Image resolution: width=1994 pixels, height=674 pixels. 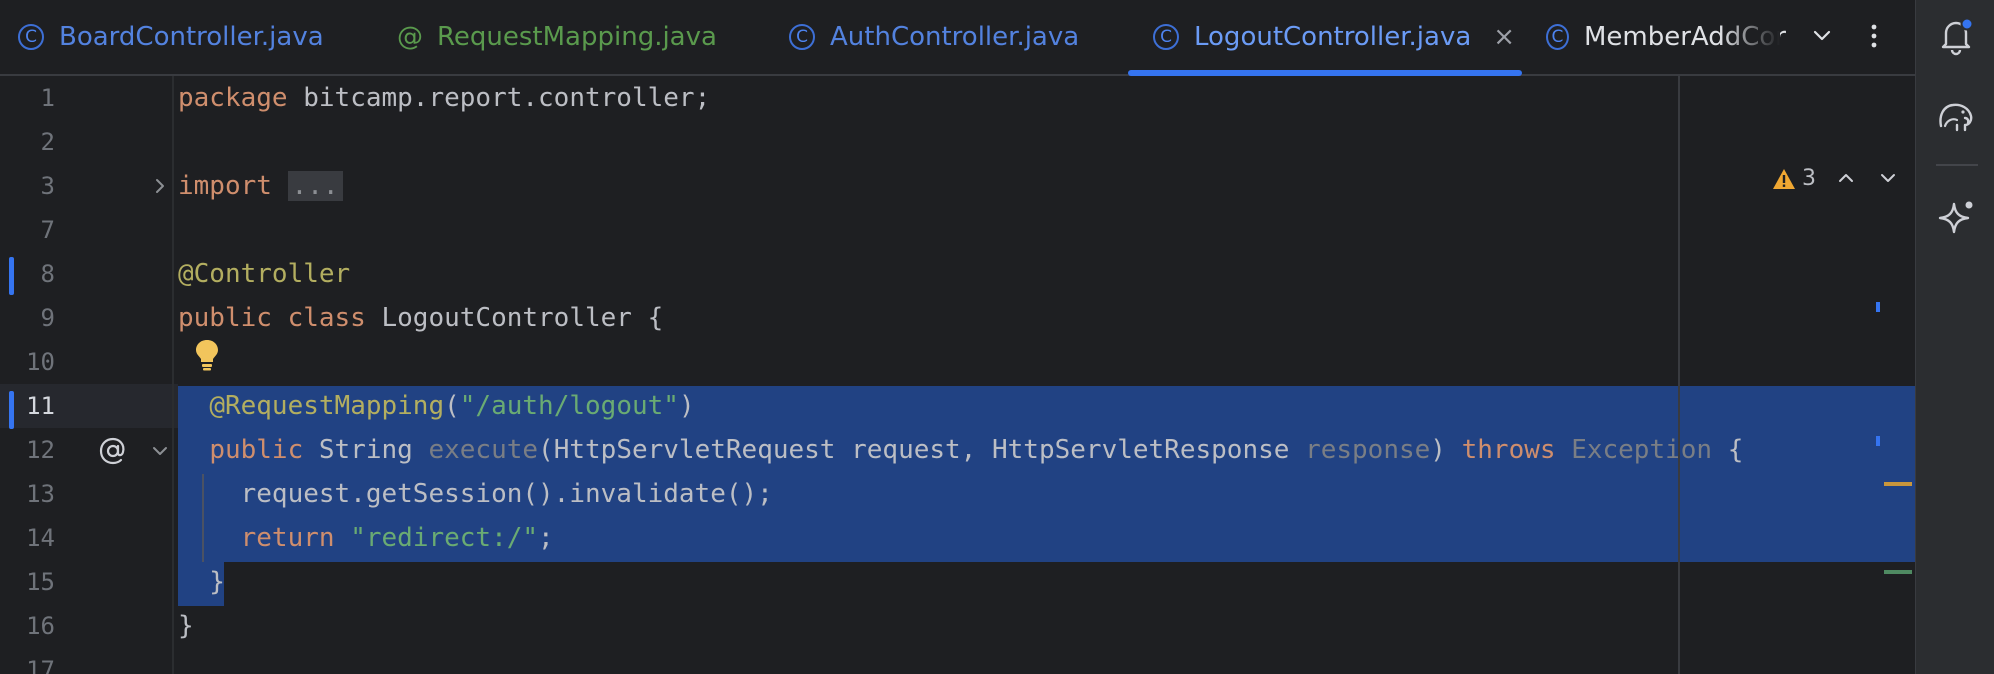 I want to click on tab-auth-controller: C AuthController.java, so click(x=934, y=37).